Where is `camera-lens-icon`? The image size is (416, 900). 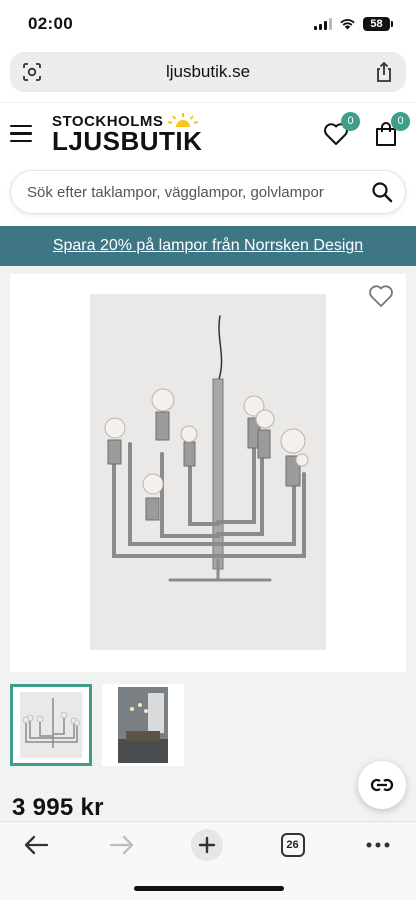
camera-lens-icon is located at coordinates (32, 72).